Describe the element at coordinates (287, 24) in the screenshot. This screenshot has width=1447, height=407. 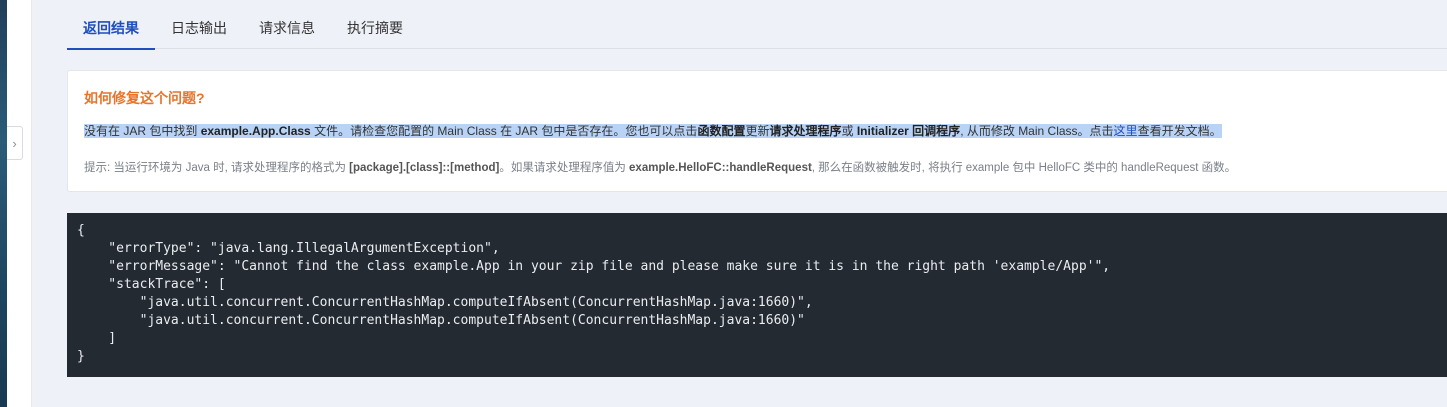
I see `tab-request-info: 请求信息` at that location.